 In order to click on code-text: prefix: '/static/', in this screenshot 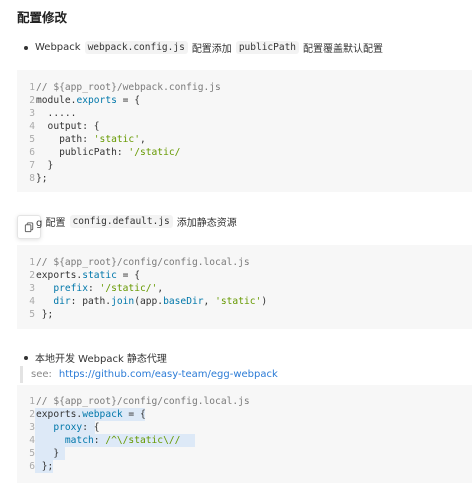, I will do `click(99, 288)`.